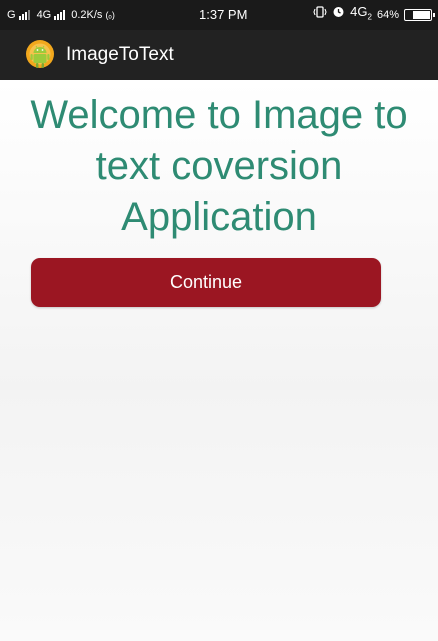 The width and height of the screenshot is (438, 641). I want to click on carrier-1-label: G, so click(11, 15).